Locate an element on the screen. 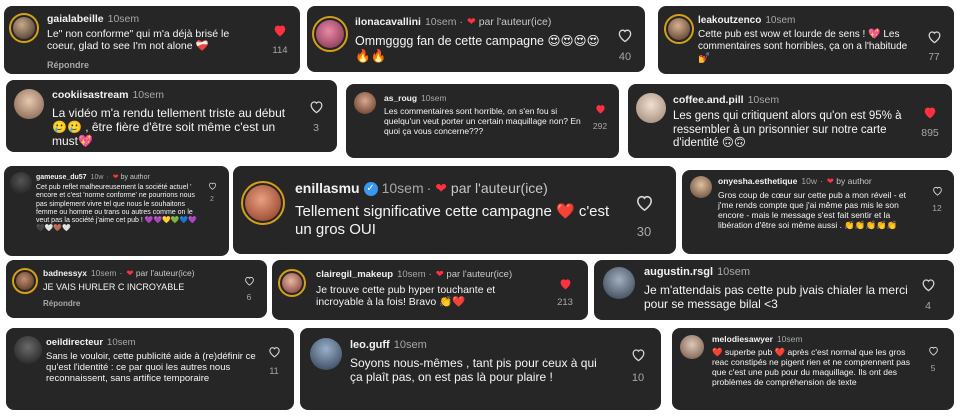  username: leo.guff is located at coordinates (370, 345).